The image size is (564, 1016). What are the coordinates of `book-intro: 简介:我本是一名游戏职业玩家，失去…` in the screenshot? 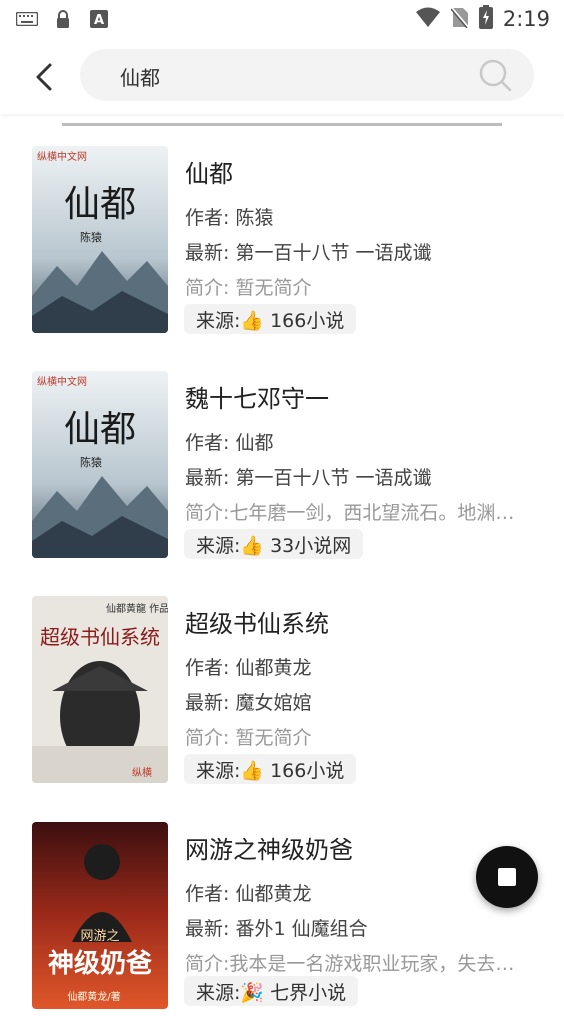 It's located at (350, 964).